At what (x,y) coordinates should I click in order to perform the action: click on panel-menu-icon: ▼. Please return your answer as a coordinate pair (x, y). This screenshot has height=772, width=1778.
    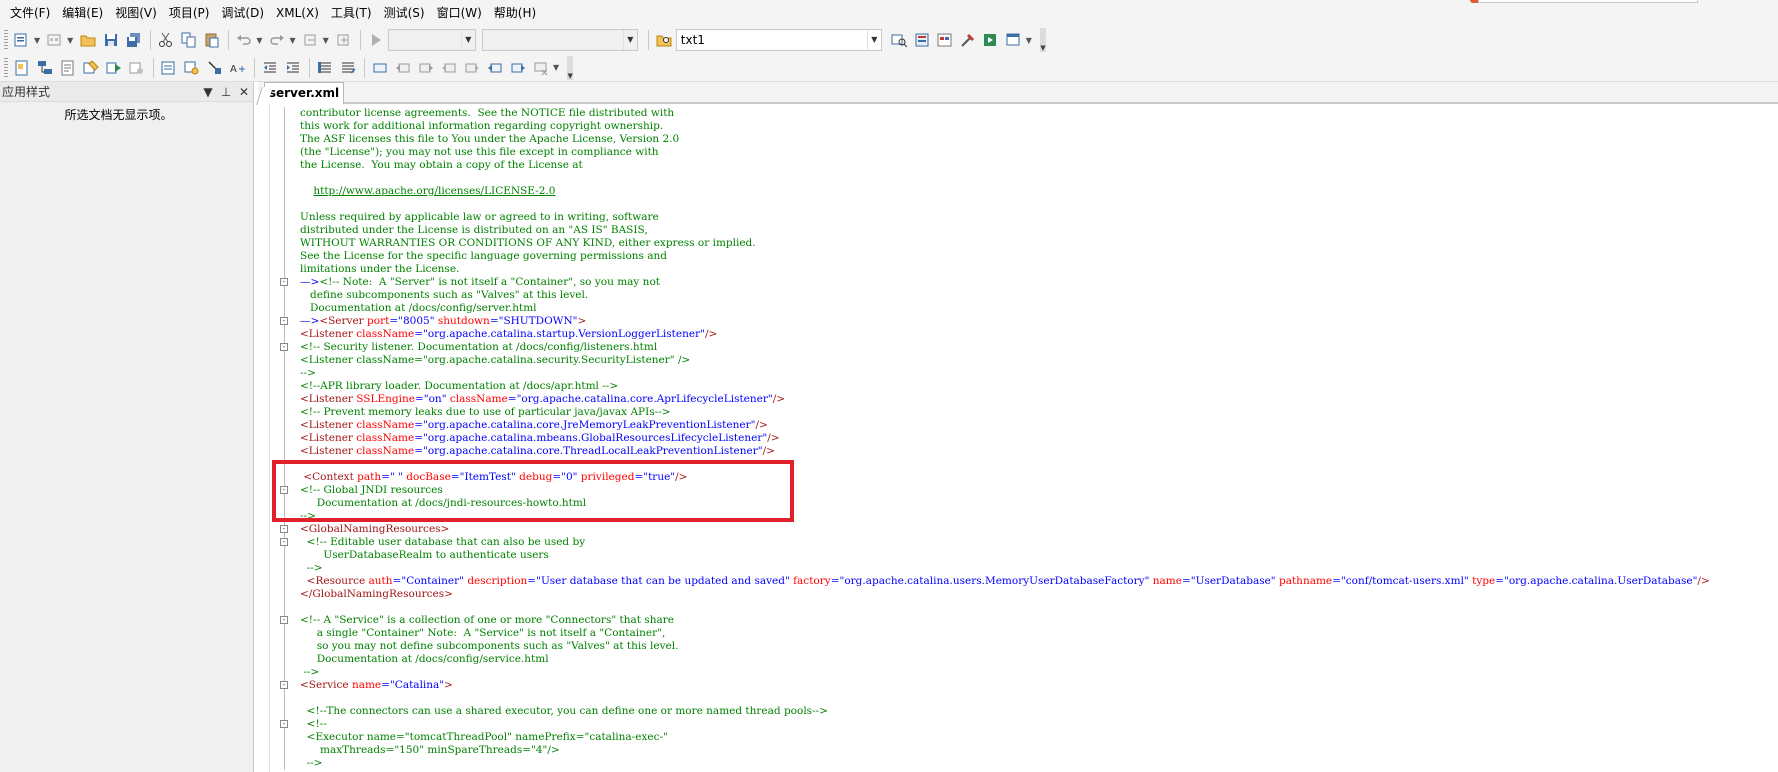
    Looking at the image, I should click on (208, 92).